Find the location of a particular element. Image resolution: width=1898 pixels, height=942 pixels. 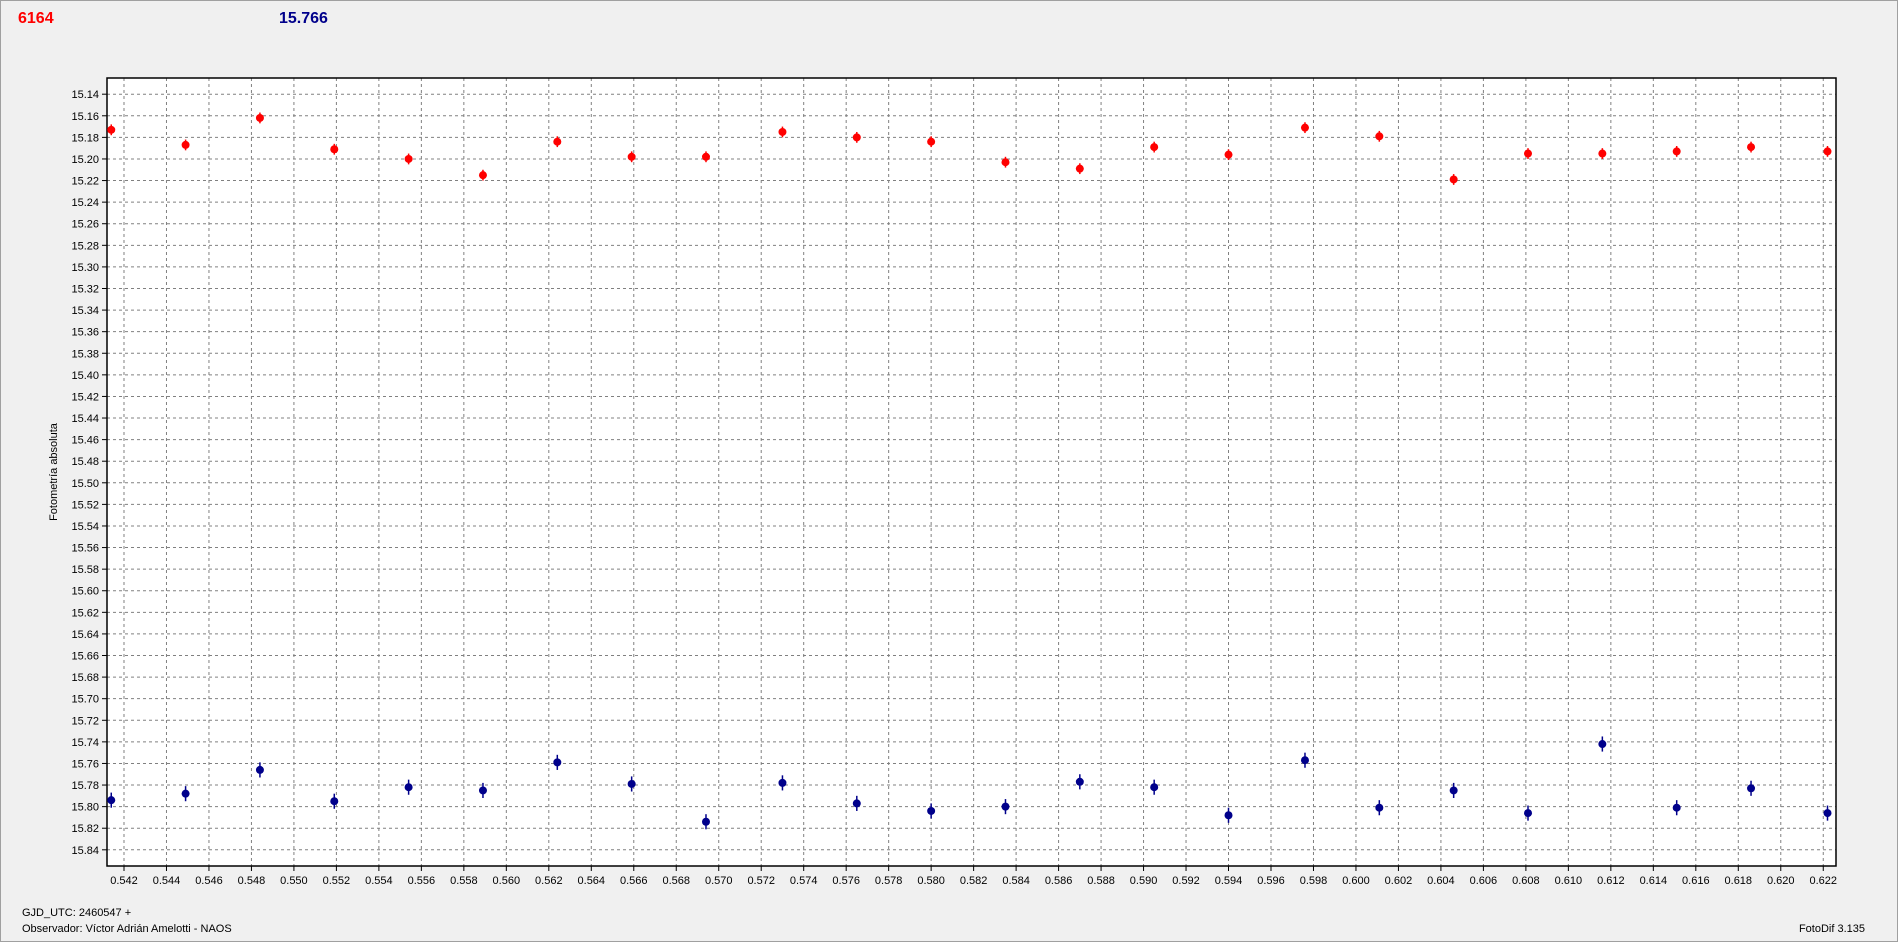

y-tick-label: 15.18 is located at coordinates (85, 138).